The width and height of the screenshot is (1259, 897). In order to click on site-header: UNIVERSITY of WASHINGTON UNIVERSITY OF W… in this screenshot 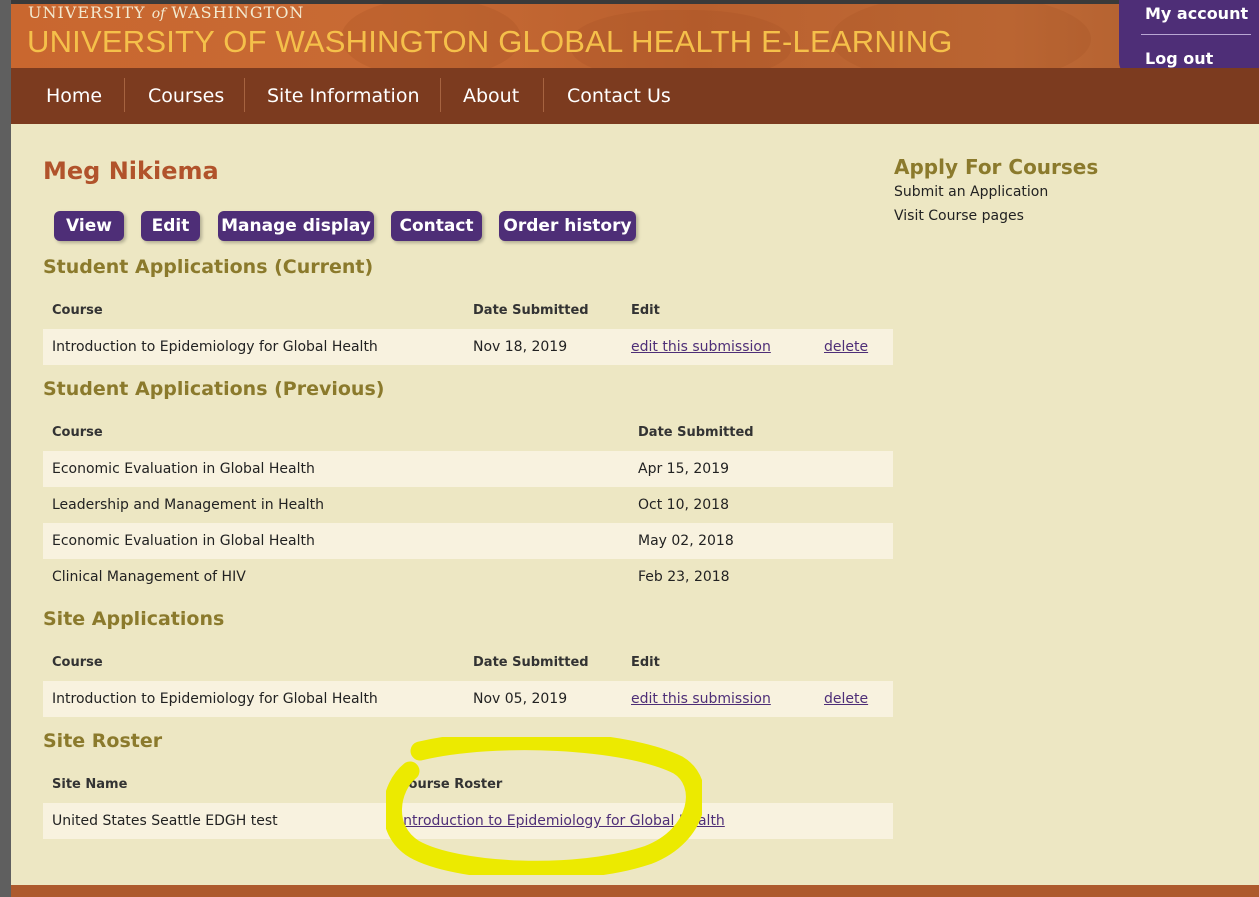, I will do `click(635, 36)`.